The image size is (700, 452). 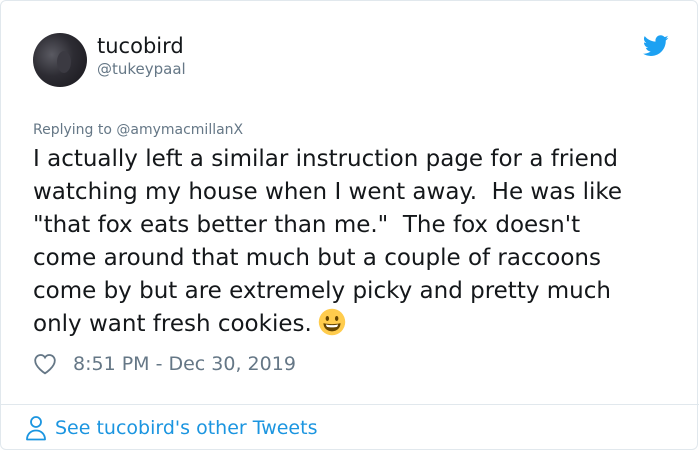 What do you see at coordinates (36, 428) in the screenshot?
I see `person-icon` at bounding box center [36, 428].